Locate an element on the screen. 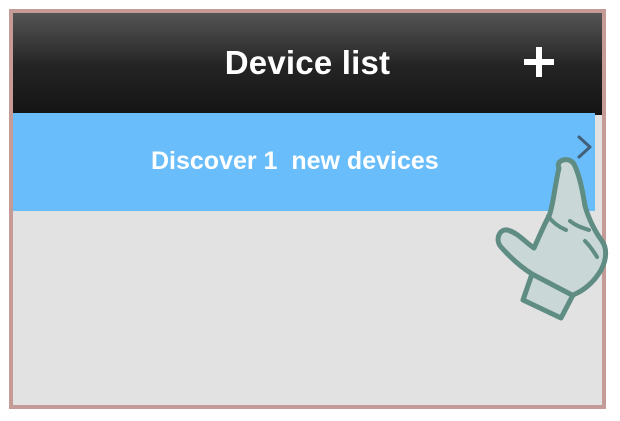 This screenshot has height=421, width=620. page-title: Device list is located at coordinates (307, 62).